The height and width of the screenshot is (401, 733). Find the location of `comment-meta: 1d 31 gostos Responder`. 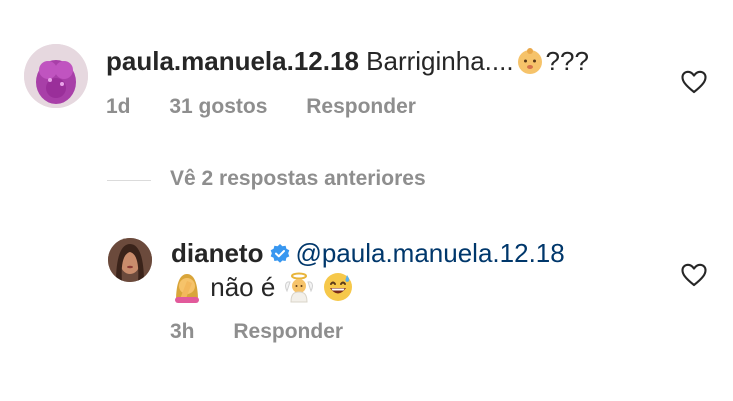

comment-meta: 1d 31 gostos Responder is located at coordinates (277, 107).